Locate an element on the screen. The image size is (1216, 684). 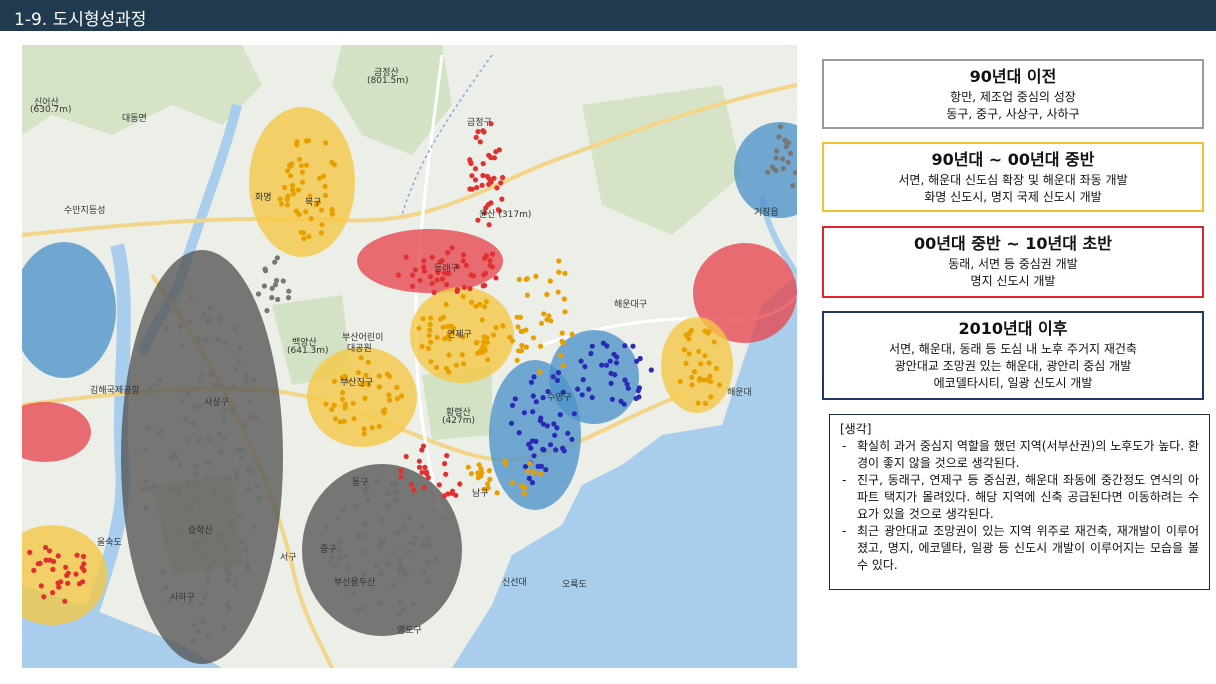
map-label: 부산용두산 is located at coordinates (355, 583).